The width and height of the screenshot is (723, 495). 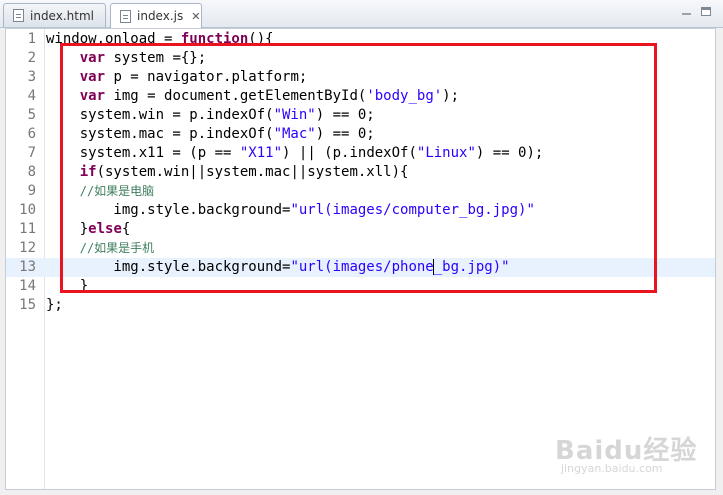 What do you see at coordinates (27, 286) in the screenshot?
I see `line-number: 14` at bounding box center [27, 286].